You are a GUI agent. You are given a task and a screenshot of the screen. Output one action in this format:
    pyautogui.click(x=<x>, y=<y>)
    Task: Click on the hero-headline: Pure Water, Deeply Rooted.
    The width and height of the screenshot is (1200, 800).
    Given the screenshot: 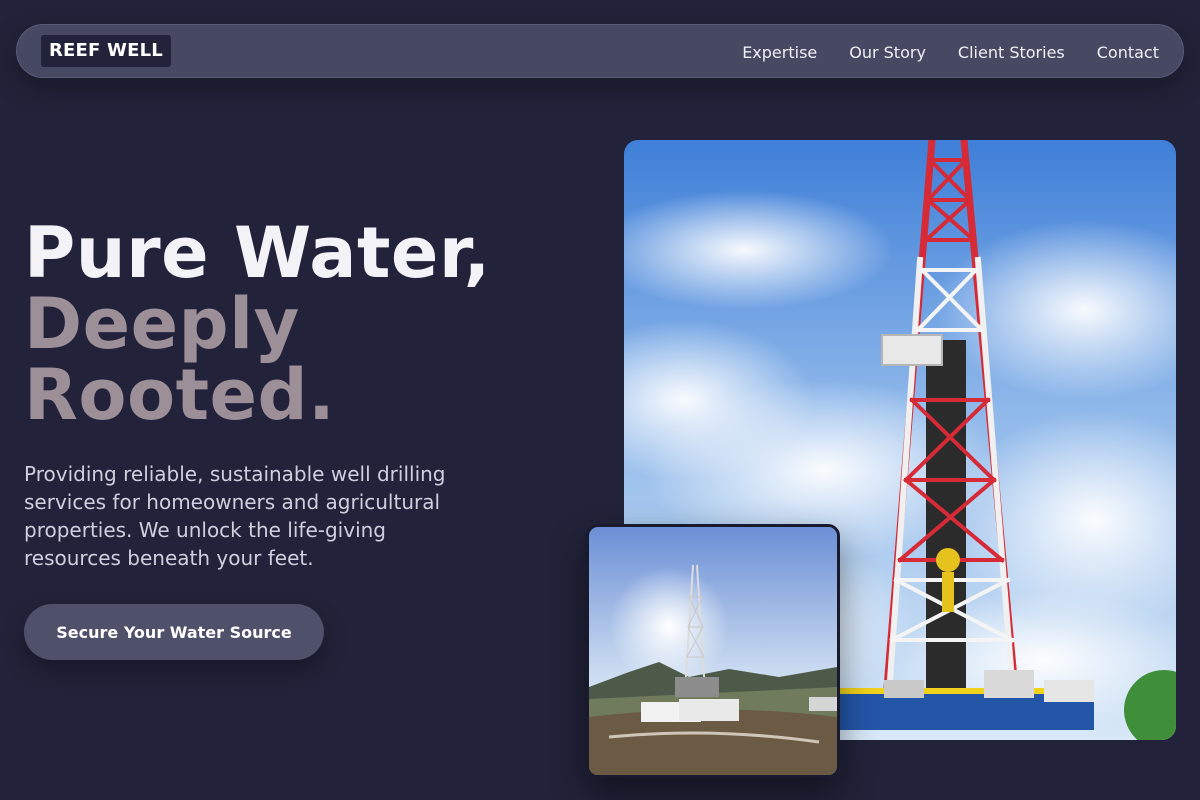 What is the action you would take?
    pyautogui.click(x=257, y=324)
    